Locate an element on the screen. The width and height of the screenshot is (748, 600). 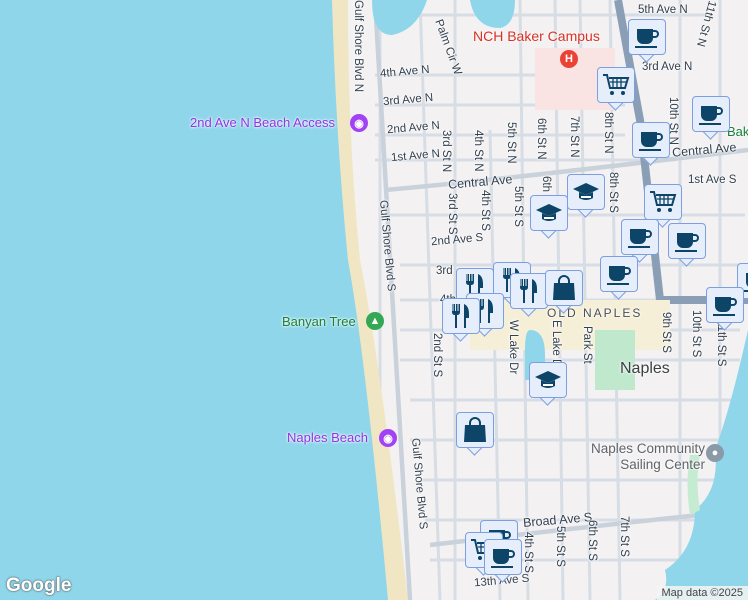
sailing-center-label: Naples Community Sailing Center is located at coordinates (644, 457).